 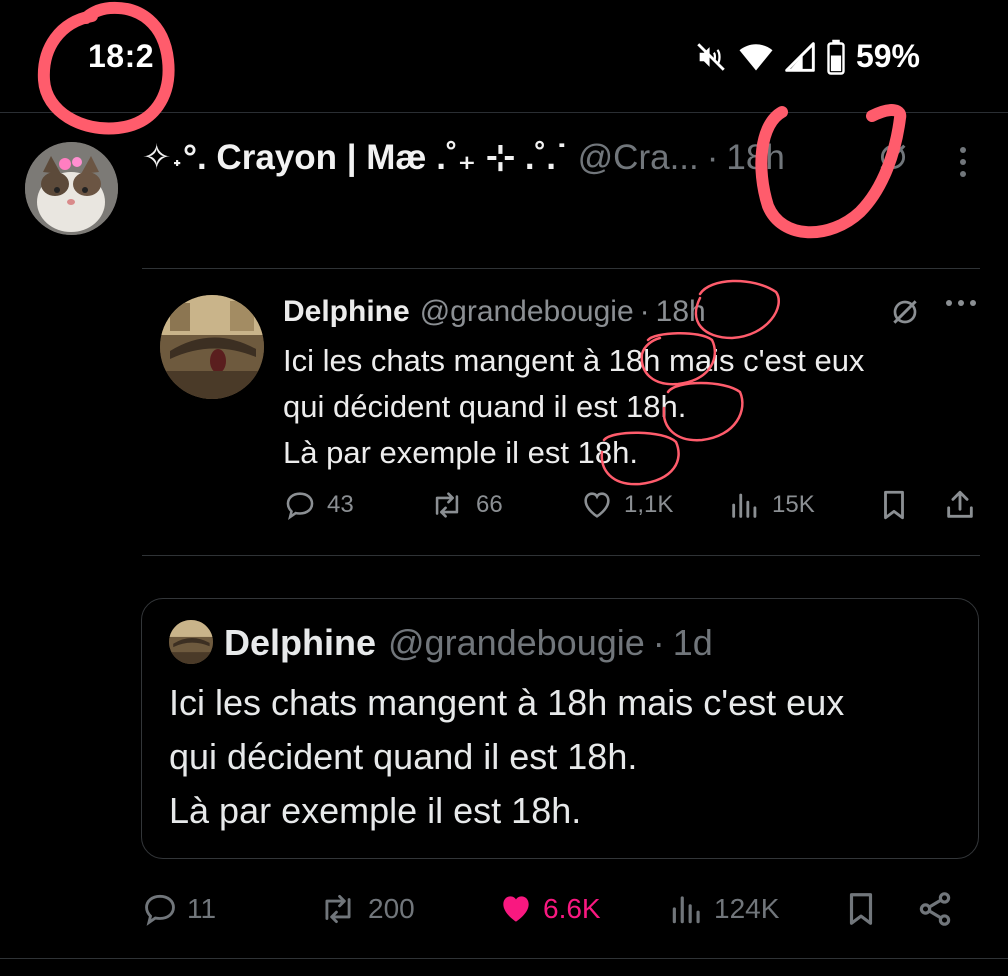 What do you see at coordinates (680, 311) in the screenshot?
I see `embedded-time: 18h` at bounding box center [680, 311].